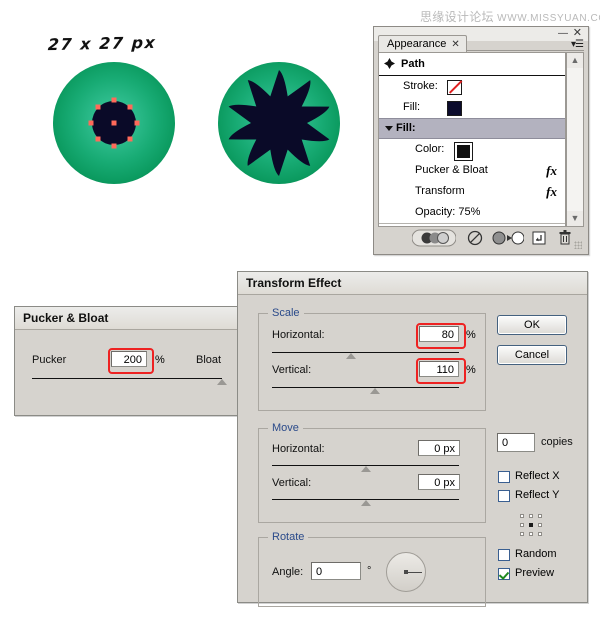 This screenshot has width=600, height=620. I want to click on move-horizontal-slider-thumb, so click(365, 469).